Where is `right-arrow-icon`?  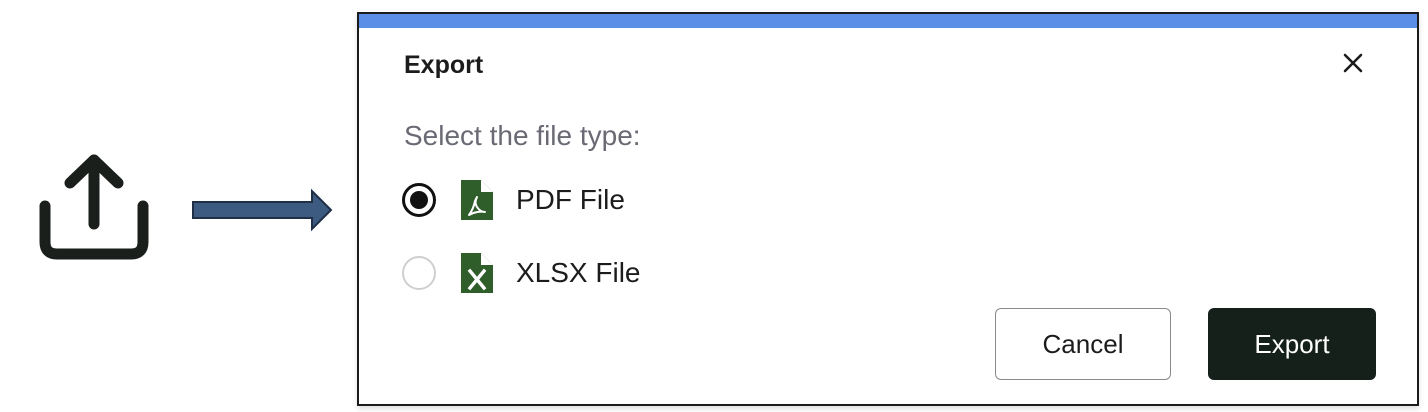
right-arrow-icon is located at coordinates (262, 210).